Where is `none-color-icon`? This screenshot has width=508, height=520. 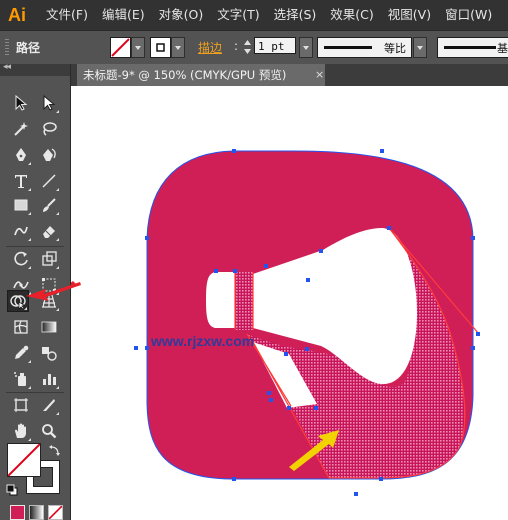
none-color-icon is located at coordinates (120, 47).